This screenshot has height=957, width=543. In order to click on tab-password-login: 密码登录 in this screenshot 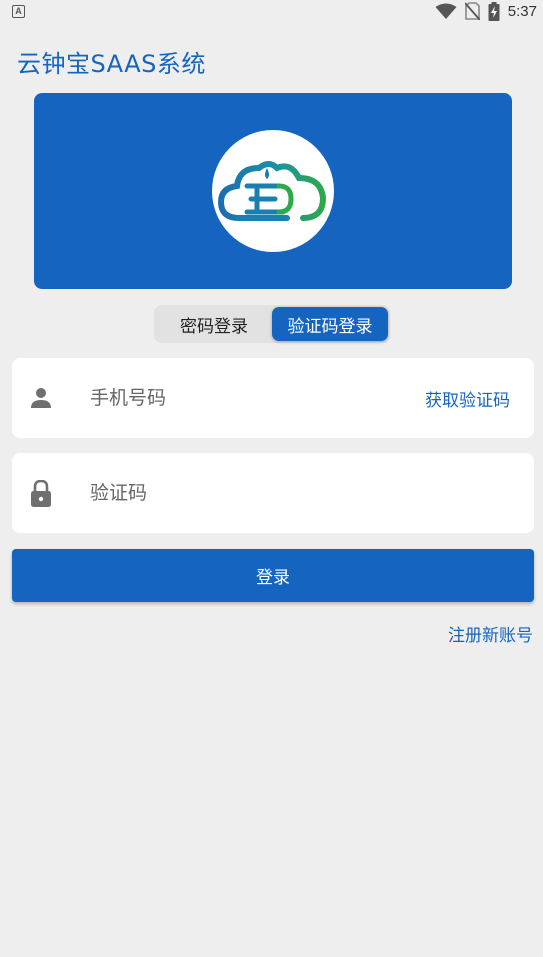, I will do `click(214, 324)`.